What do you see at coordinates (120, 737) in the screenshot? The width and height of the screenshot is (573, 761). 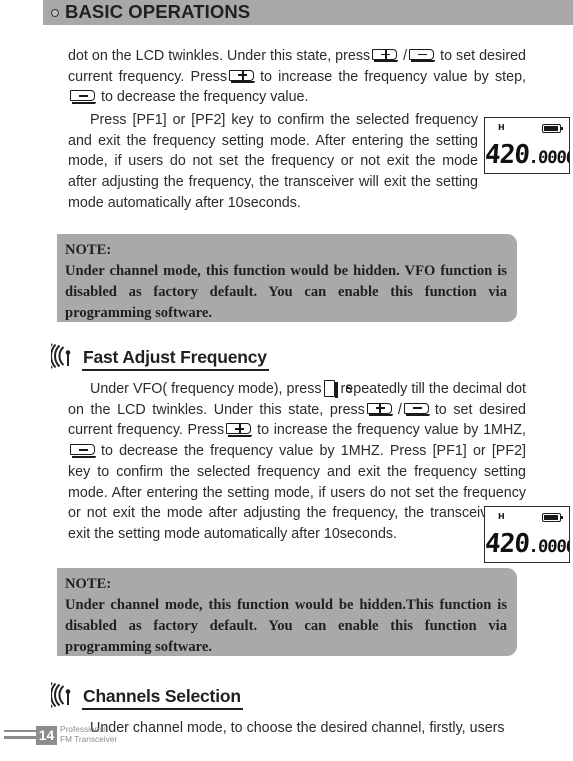 I see `page-footer: 14 Professional FM Transceiver` at bounding box center [120, 737].